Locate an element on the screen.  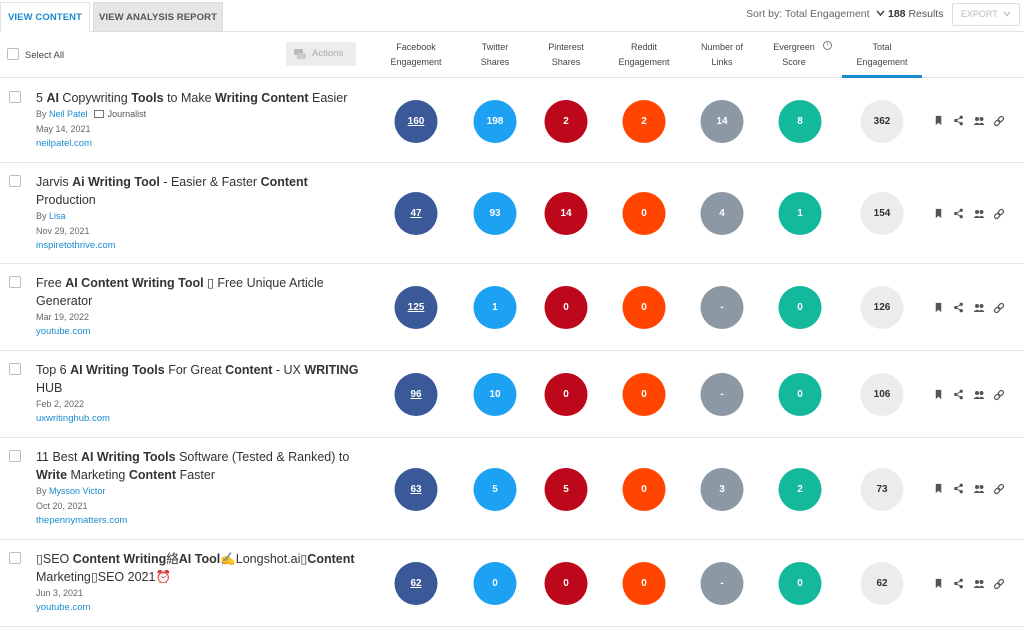
twitter-shares-value: 198 is located at coordinates (495, 121).